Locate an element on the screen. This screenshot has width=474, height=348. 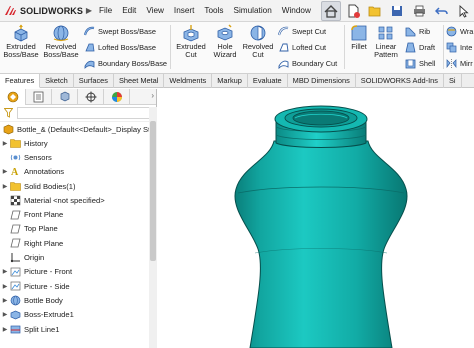
tree-item: ▶ Picture - Side is located at coordinates (78, 286).